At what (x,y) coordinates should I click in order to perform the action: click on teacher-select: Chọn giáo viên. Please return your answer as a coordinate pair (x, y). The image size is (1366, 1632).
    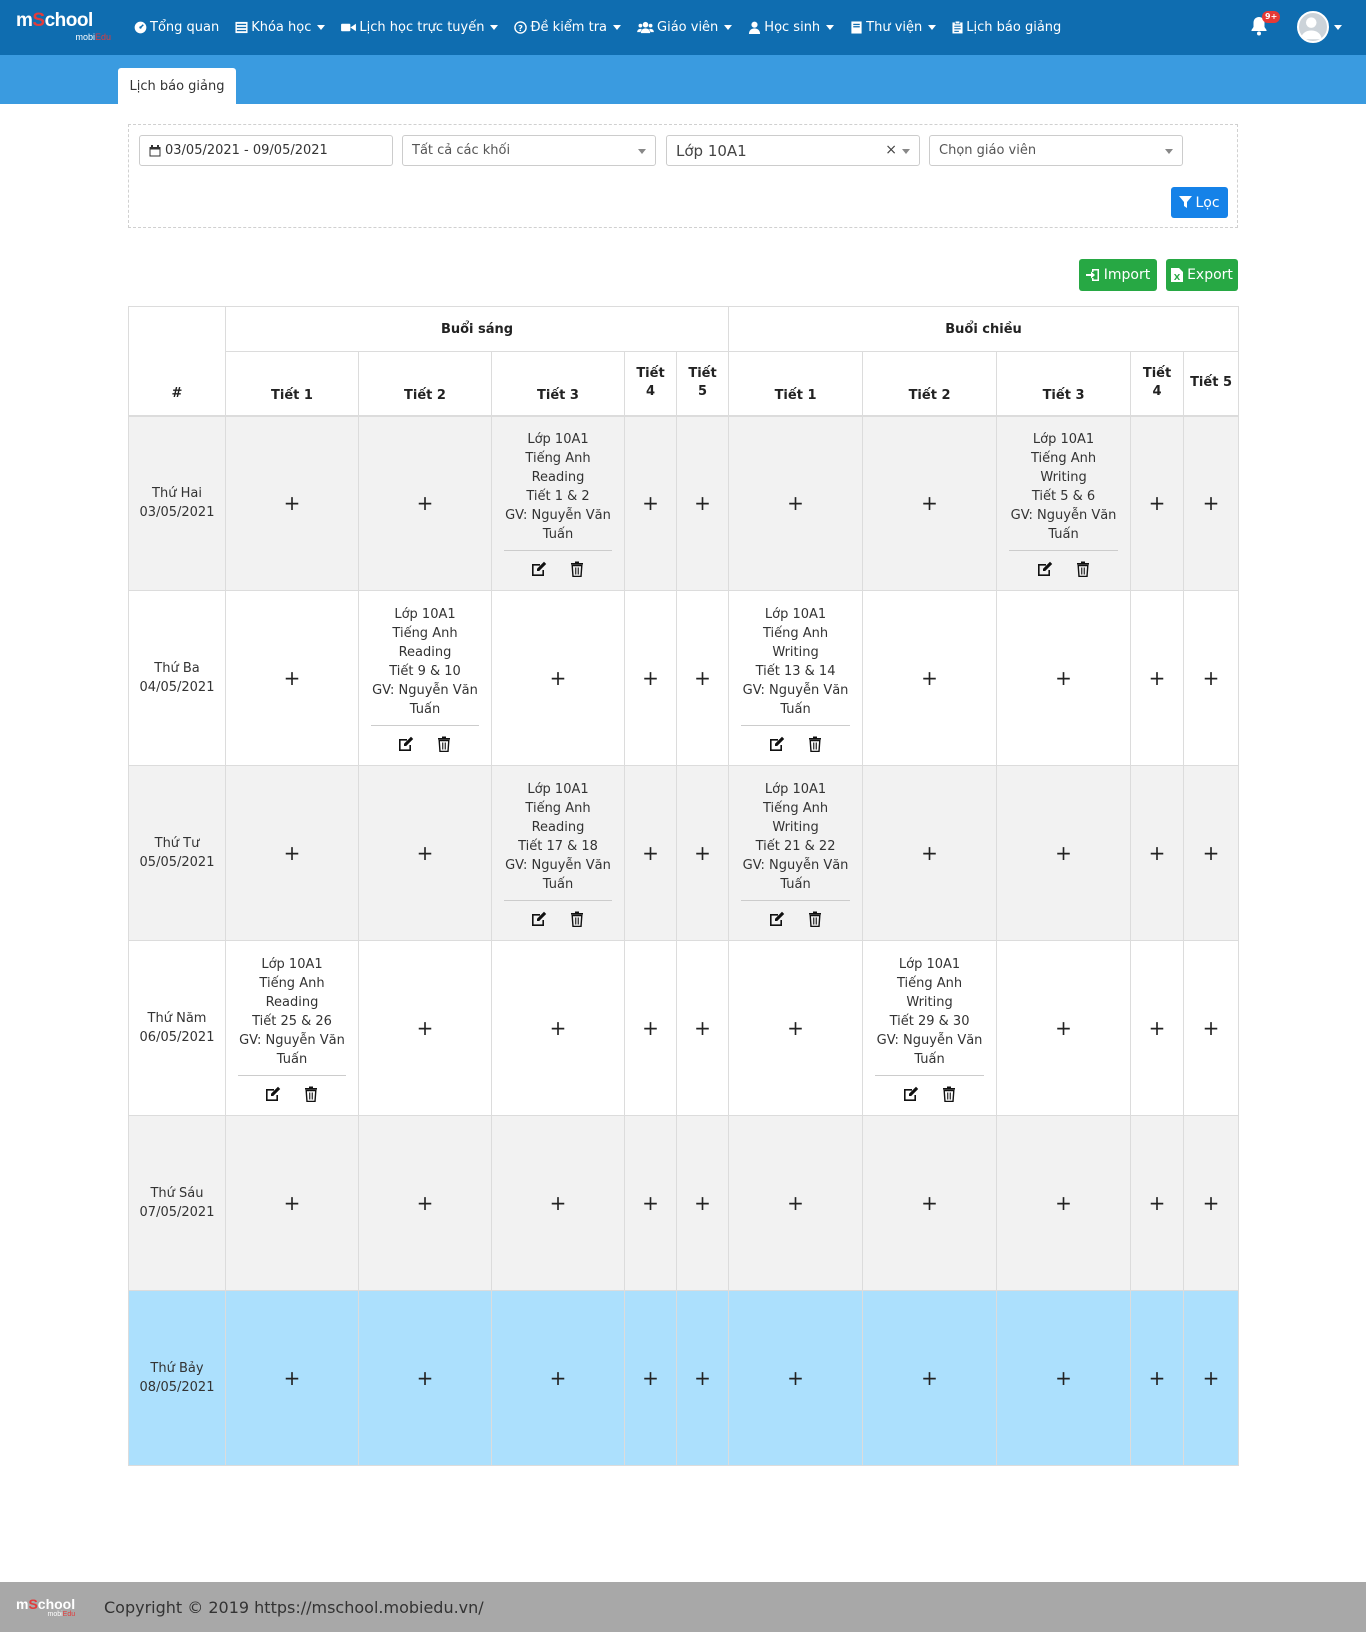
    Looking at the image, I should click on (1056, 150).